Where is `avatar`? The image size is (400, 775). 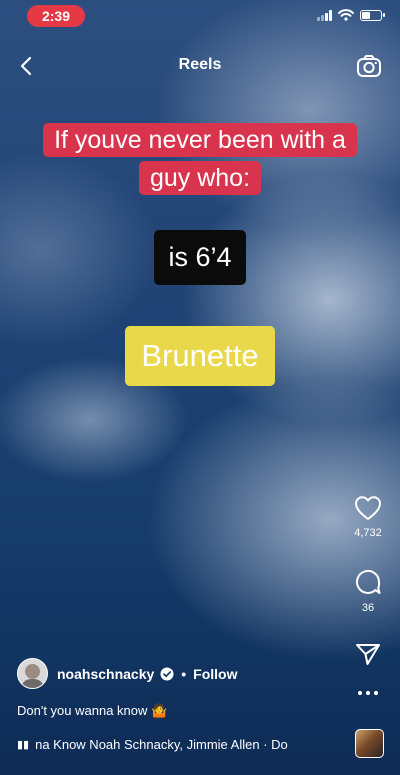 avatar is located at coordinates (32, 673).